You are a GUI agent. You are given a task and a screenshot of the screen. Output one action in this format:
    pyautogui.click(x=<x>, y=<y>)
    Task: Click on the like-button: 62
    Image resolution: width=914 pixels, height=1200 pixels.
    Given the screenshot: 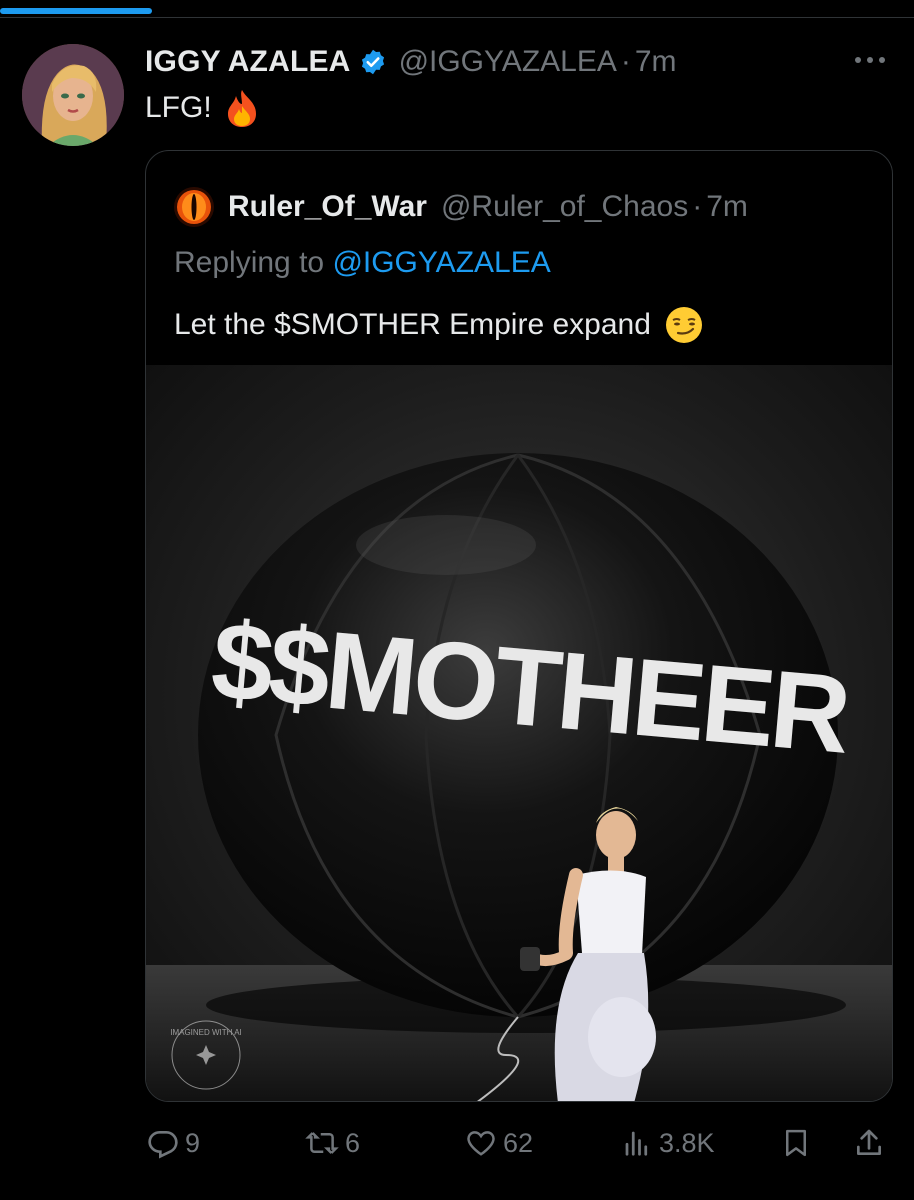 What is the action you would take?
    pyautogui.click(x=499, y=1143)
    